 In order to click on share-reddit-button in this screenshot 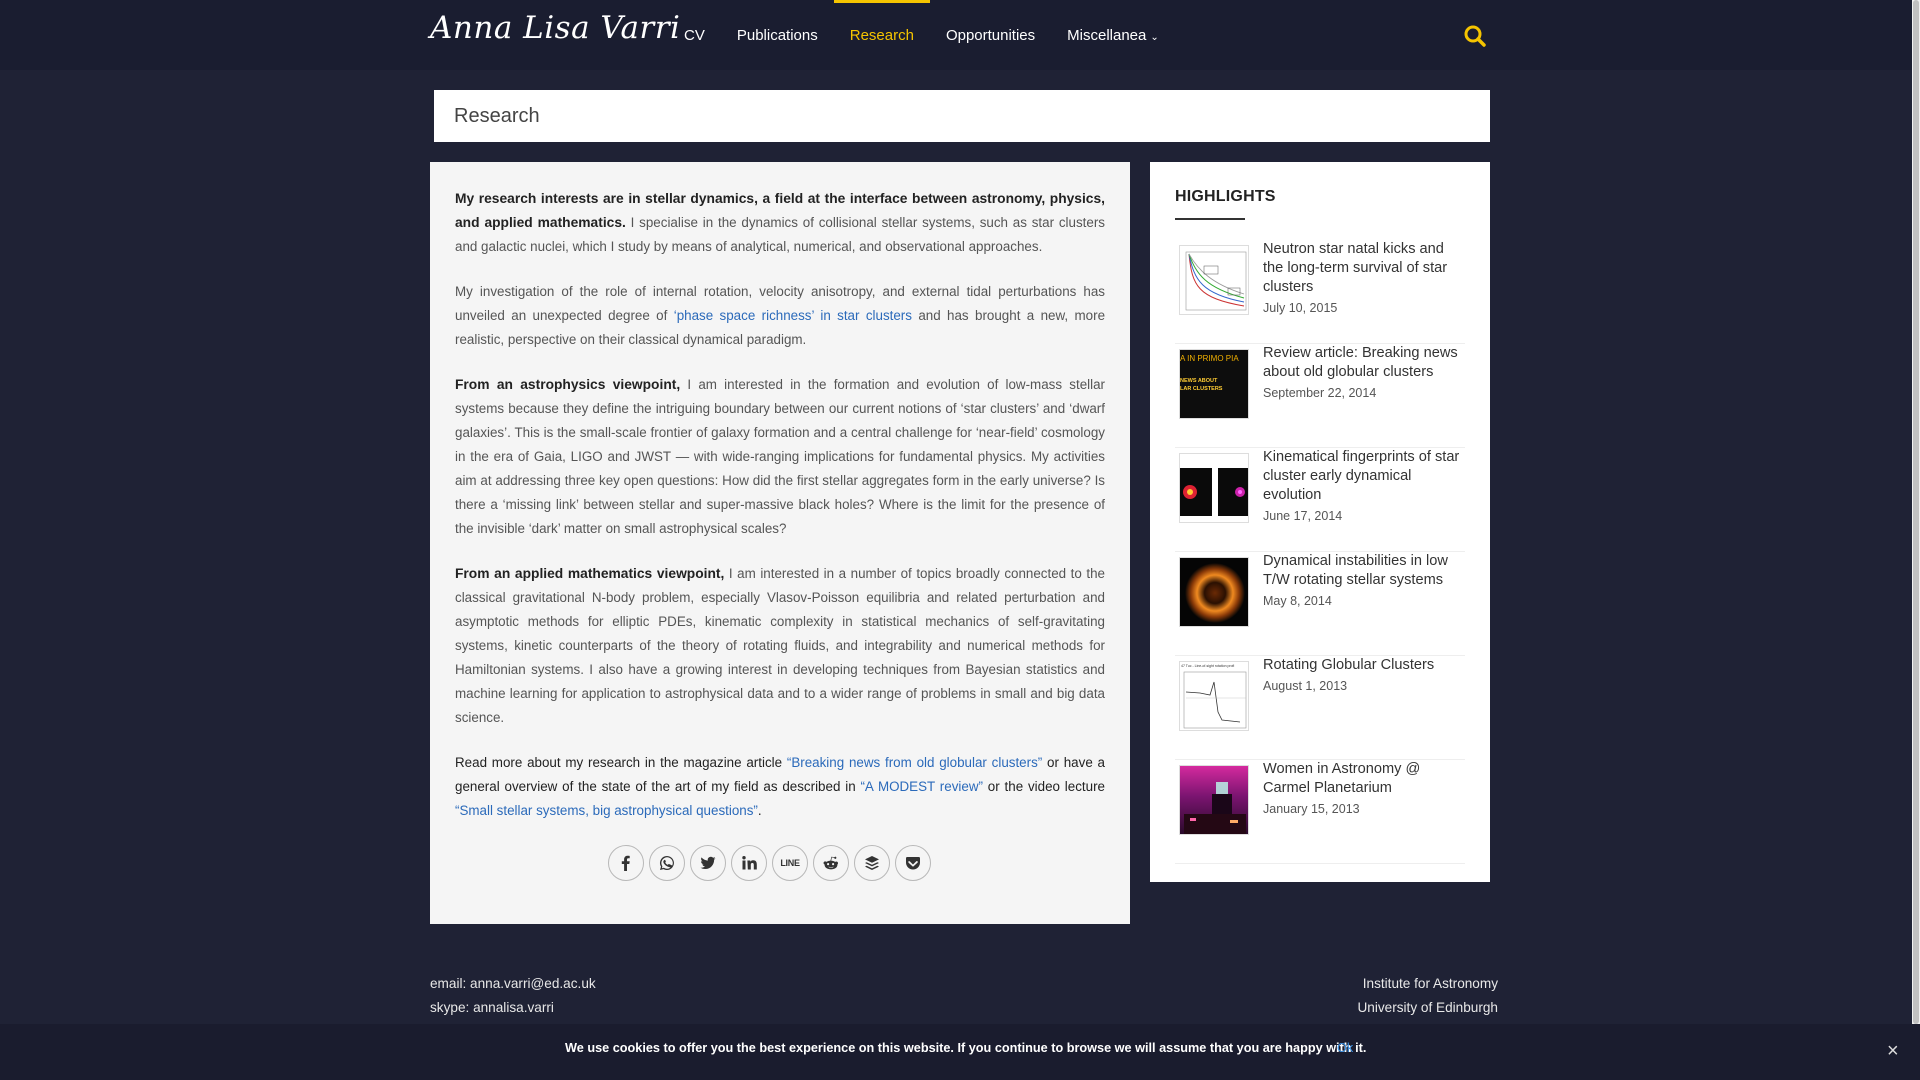, I will do `click(831, 863)`.